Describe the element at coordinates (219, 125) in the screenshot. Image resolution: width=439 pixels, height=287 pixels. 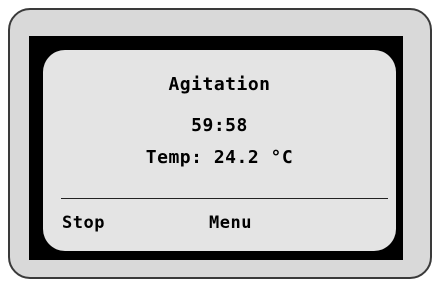
I see `countdown-timer: 59:58` at that location.